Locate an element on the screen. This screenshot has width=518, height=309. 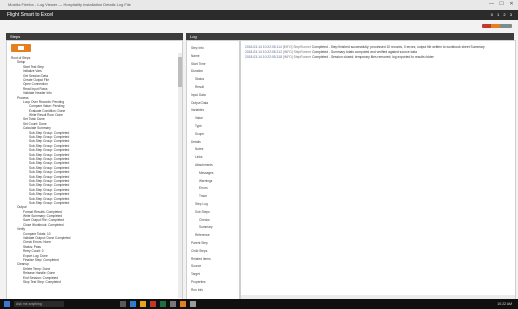
tree-row-label: Compare Totals: 10 is located at coordinates (37, 233).